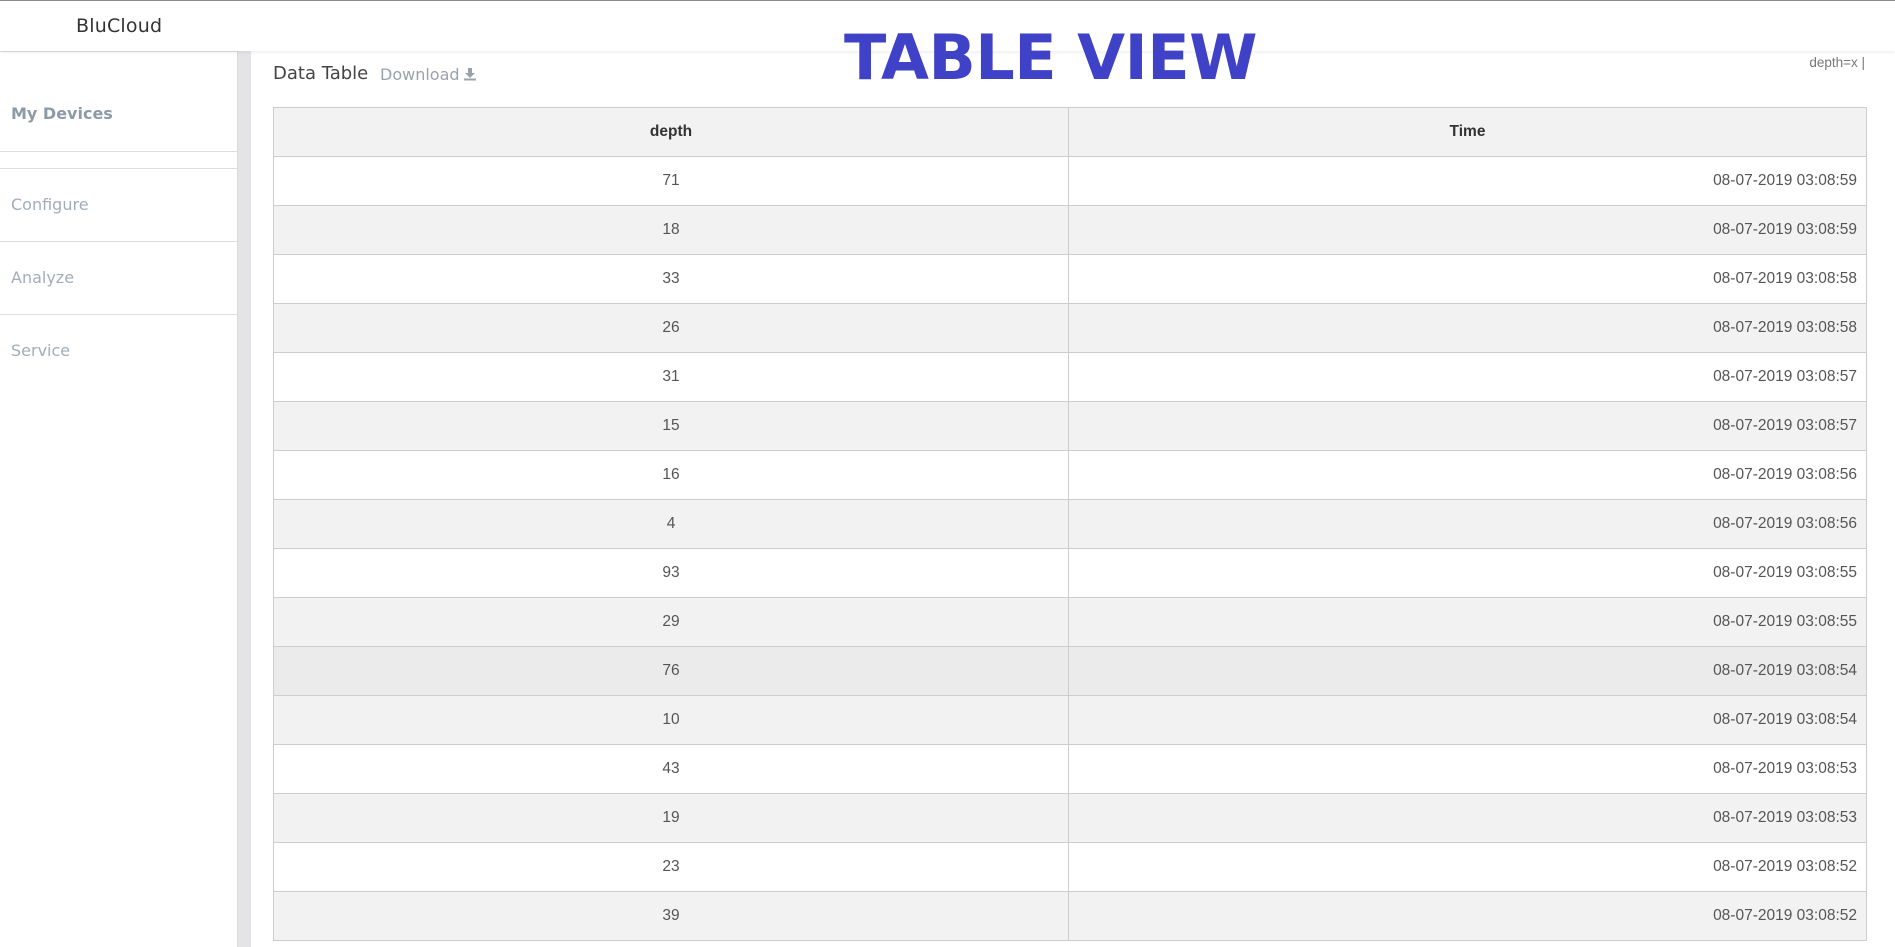  I want to click on table-row: 43 08-07-2019 03:08:53, so click(1070, 769).